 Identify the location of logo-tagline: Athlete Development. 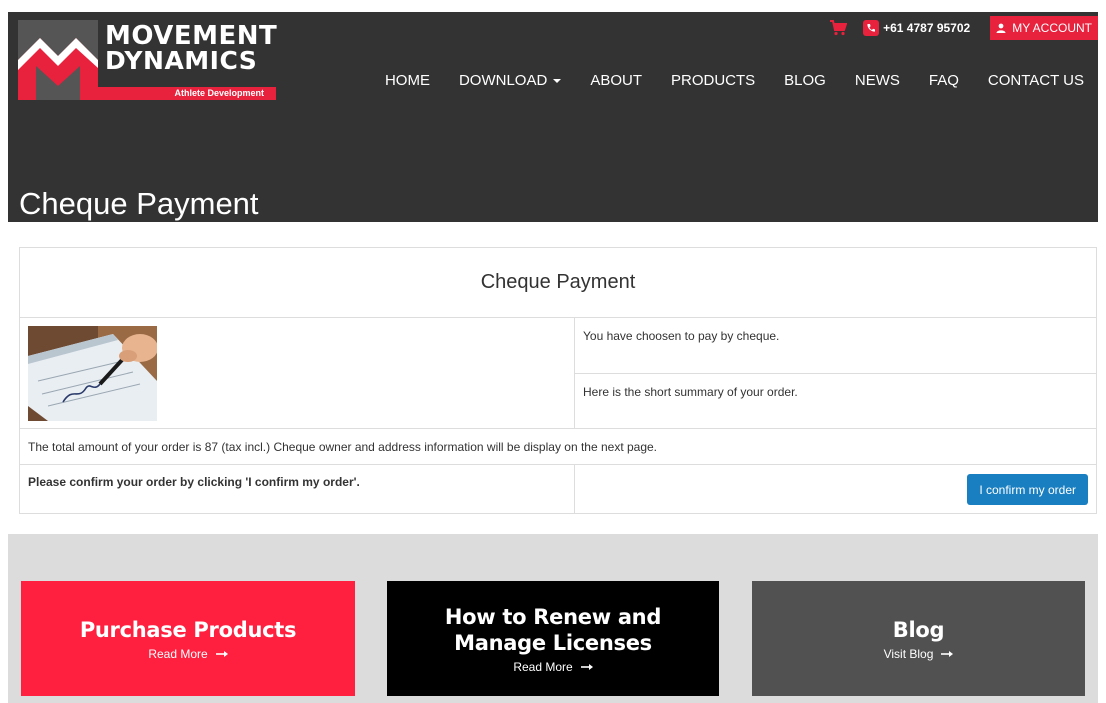
(219, 93).